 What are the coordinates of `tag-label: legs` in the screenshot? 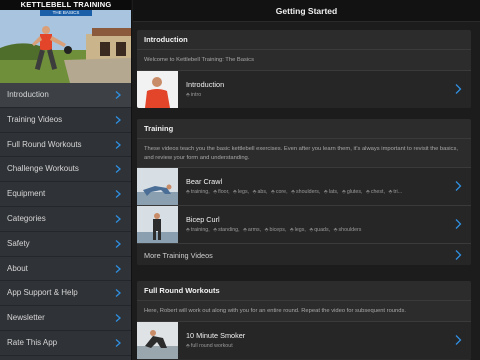 It's located at (242, 192).